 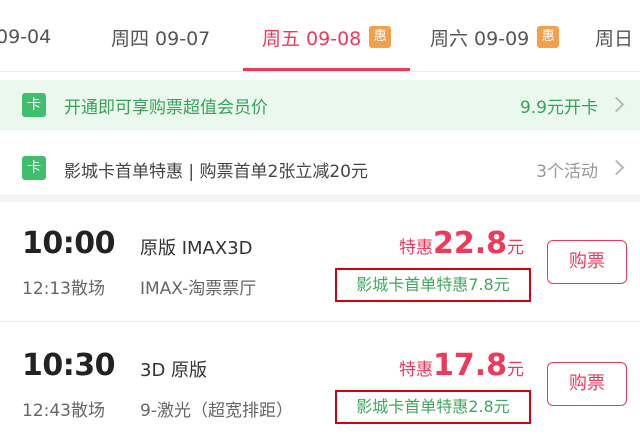 I want to click on date-tab-label: 09-04, so click(x=26, y=37).